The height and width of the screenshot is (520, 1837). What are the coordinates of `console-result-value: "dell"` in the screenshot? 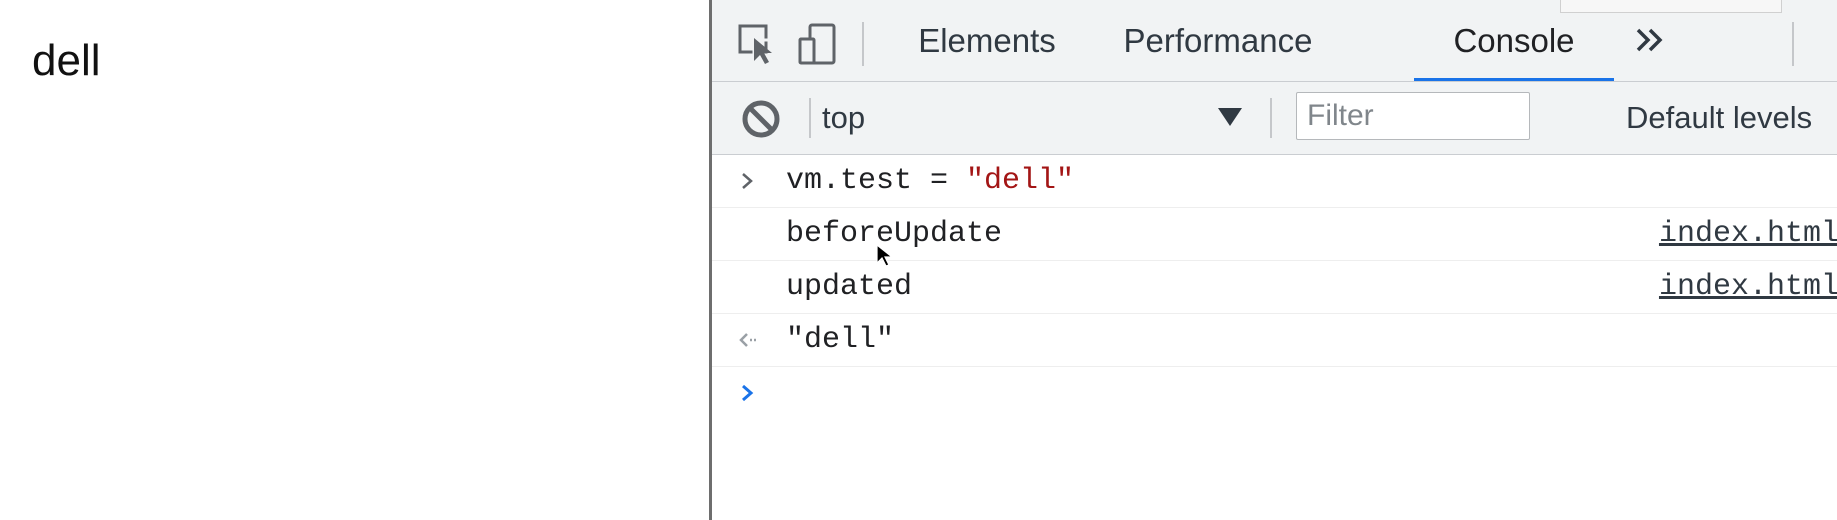 It's located at (840, 340).